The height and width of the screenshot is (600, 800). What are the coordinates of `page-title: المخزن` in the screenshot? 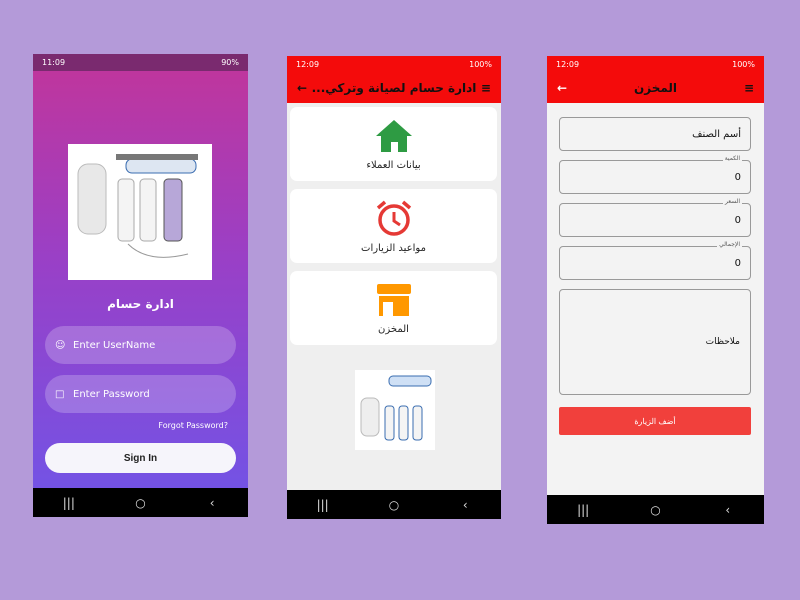 It's located at (655, 88).